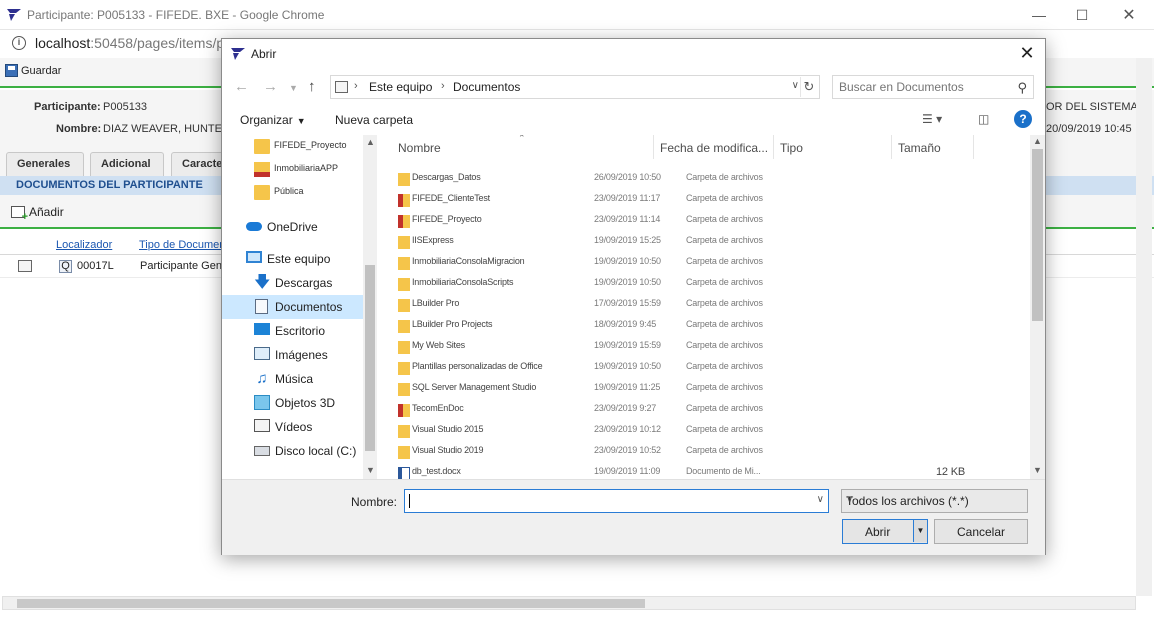 This screenshot has width=1154, height=622. I want to click on nav-item-label: InmobiliariaAPP, so click(306, 168).